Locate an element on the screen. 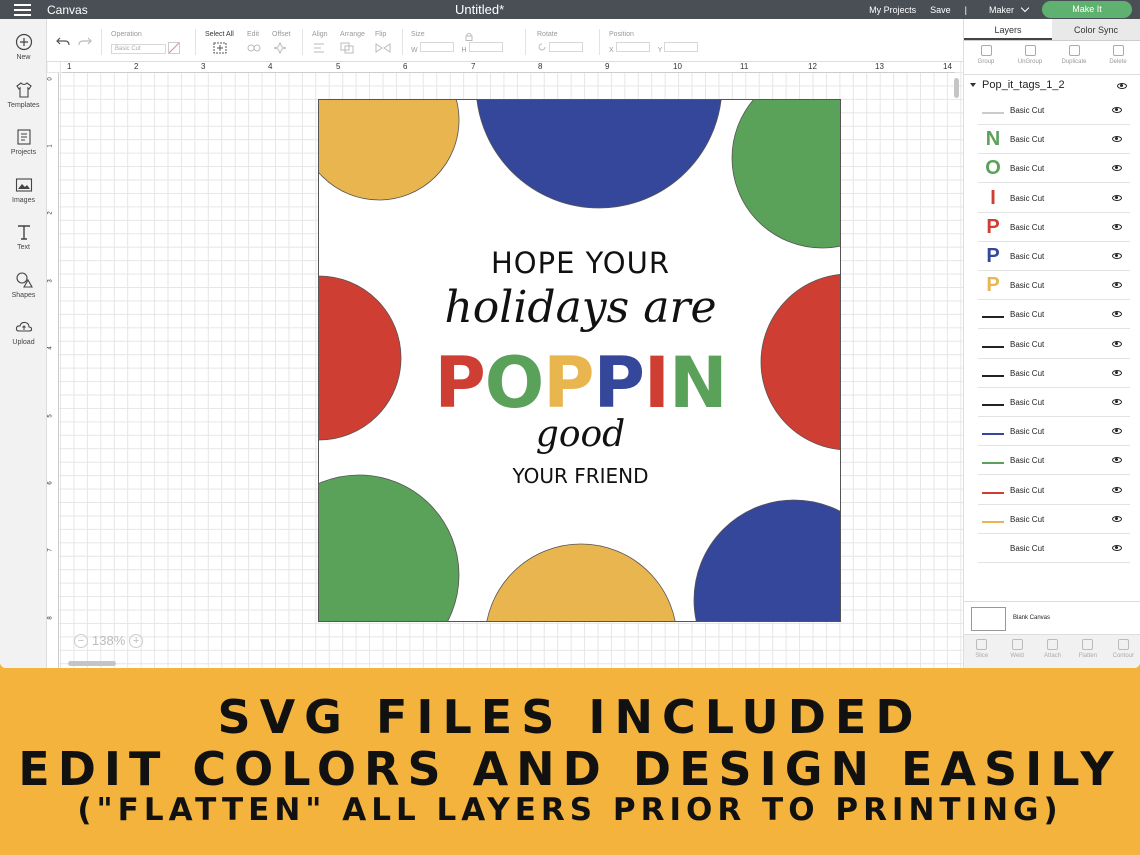 The image size is (1140, 855). hope-your-text: HOPE YOUR is located at coordinates (579, 263).